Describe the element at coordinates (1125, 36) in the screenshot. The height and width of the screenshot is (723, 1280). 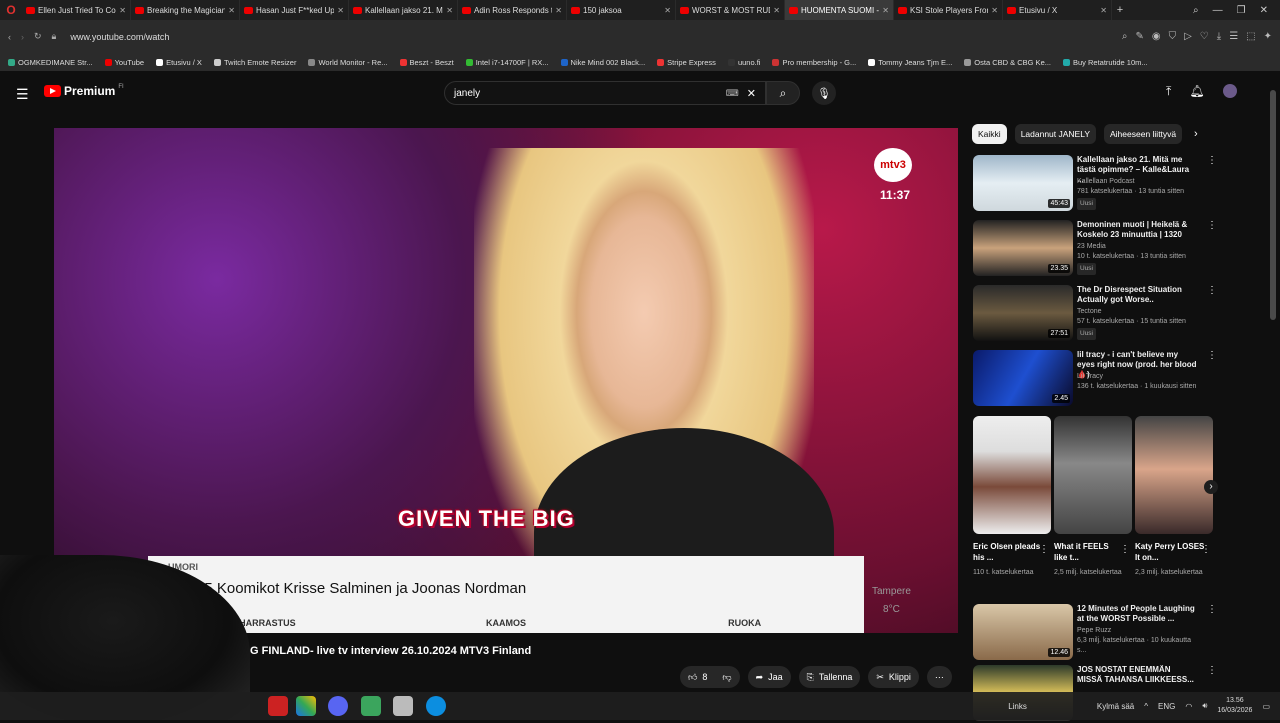
I see `search-icon: ⌕` at that location.